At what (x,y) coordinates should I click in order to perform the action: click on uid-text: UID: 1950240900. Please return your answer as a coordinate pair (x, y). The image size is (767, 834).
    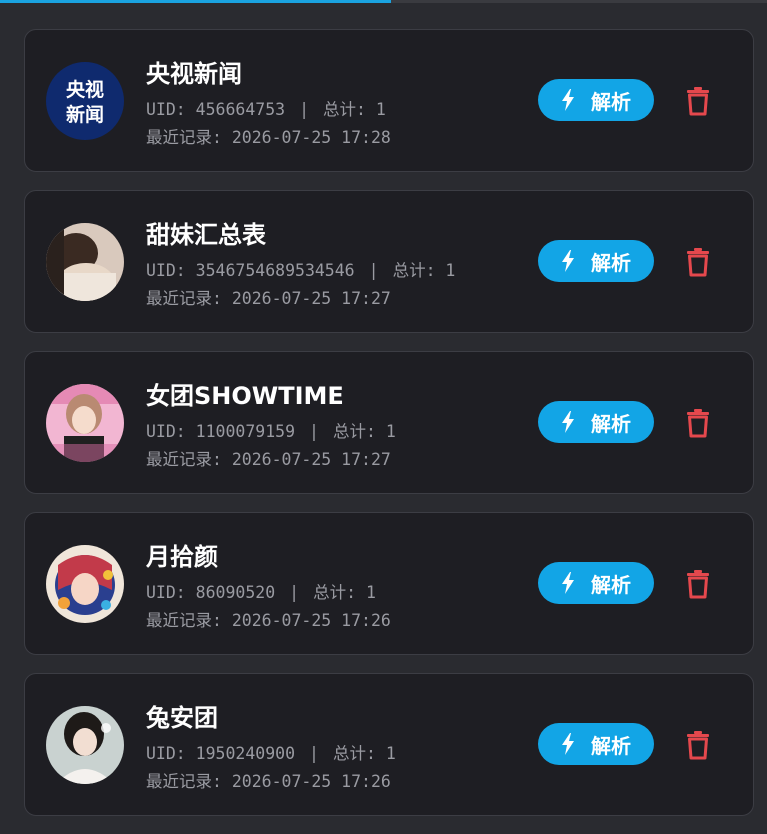
    Looking at the image, I should click on (221, 753).